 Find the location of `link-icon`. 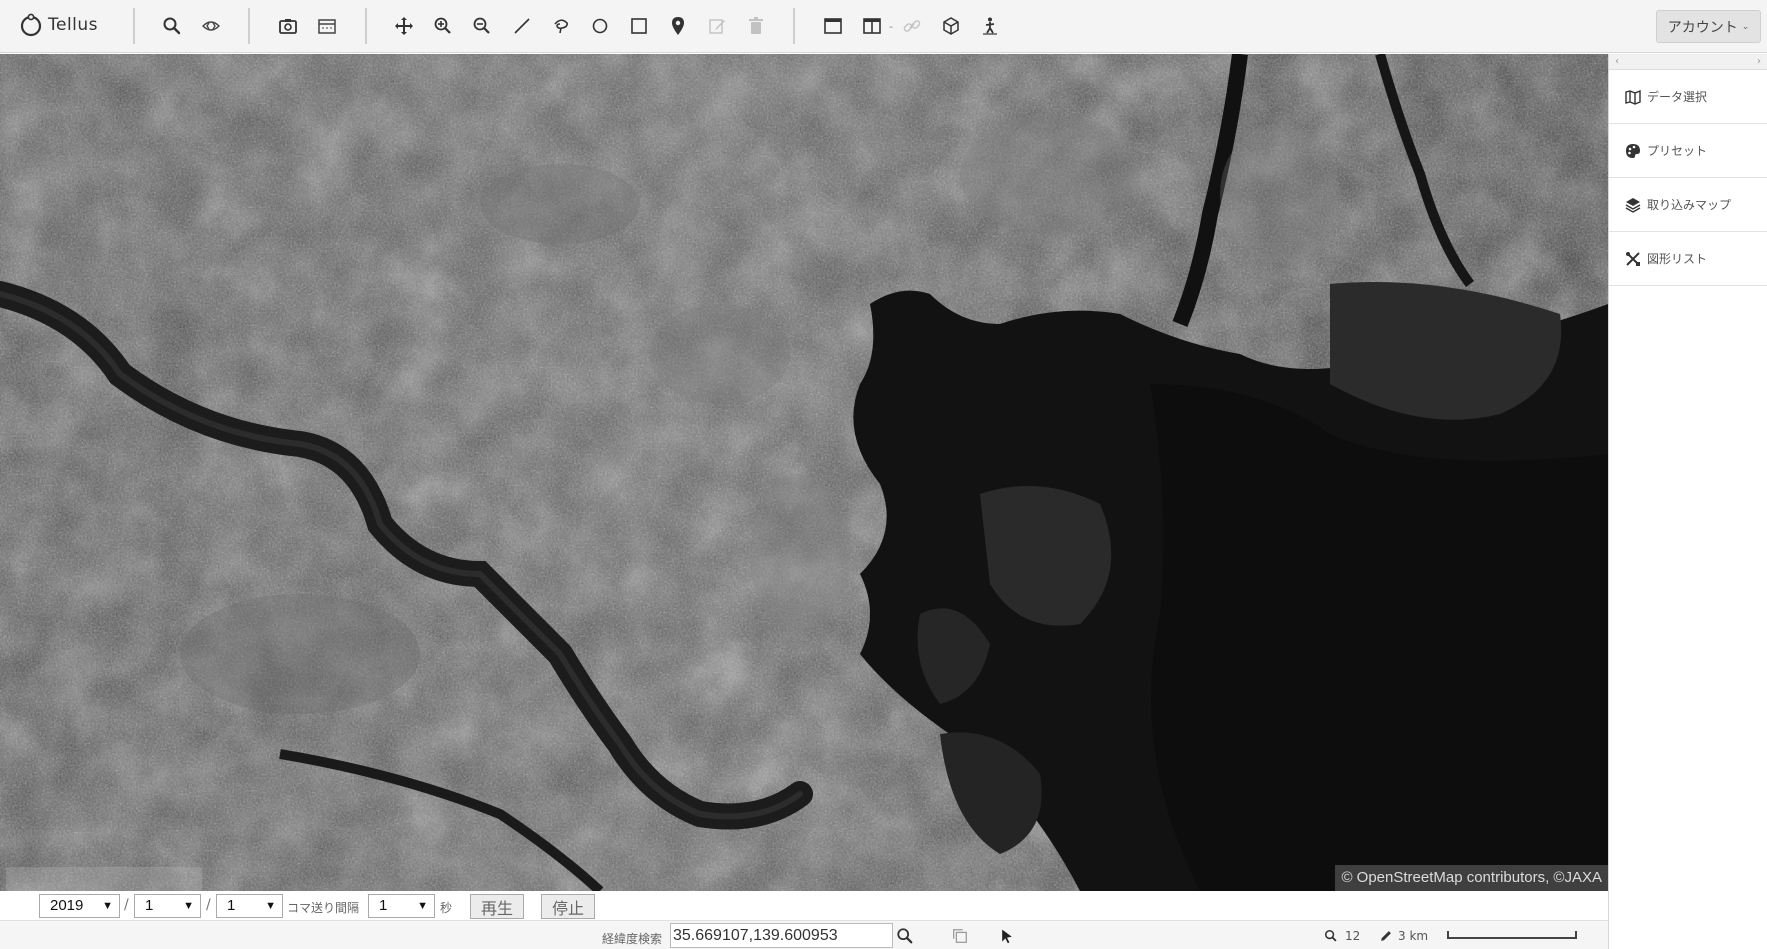

link-icon is located at coordinates (912, 26).